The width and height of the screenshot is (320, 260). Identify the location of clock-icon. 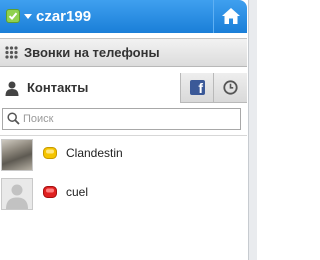
(230, 87).